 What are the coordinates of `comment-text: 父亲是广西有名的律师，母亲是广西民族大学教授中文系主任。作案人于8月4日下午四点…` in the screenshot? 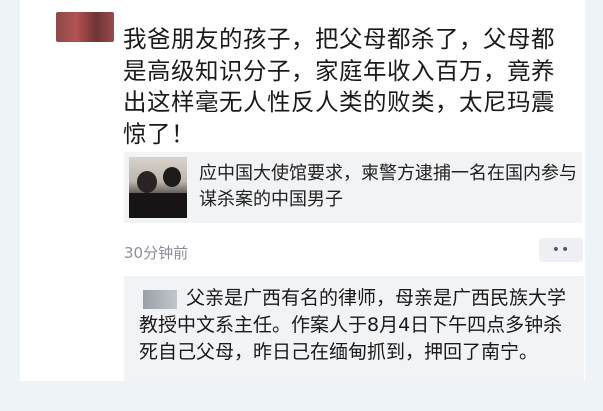 It's located at (353, 325).